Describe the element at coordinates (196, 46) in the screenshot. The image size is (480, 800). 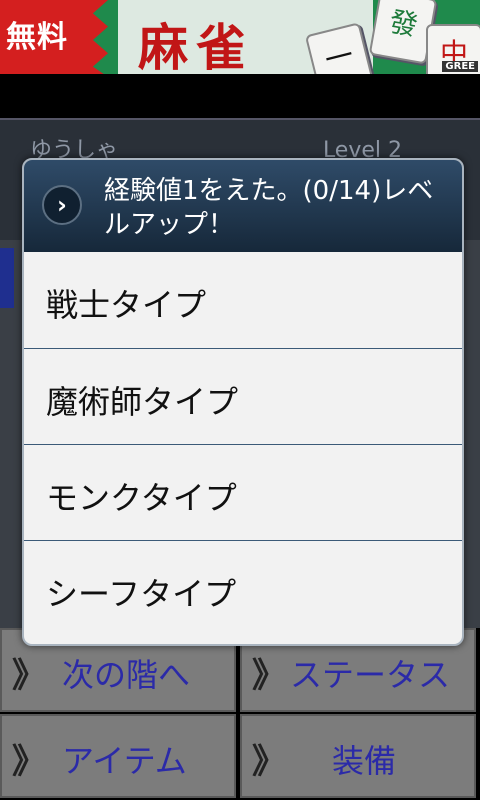
I see `banner-title: 麻雀` at that location.